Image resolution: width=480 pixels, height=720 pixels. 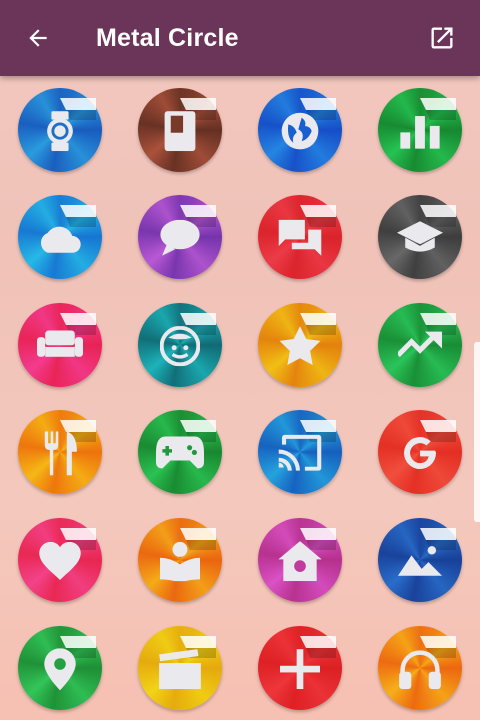 What do you see at coordinates (180, 348) in the screenshot?
I see `face-icon` at bounding box center [180, 348].